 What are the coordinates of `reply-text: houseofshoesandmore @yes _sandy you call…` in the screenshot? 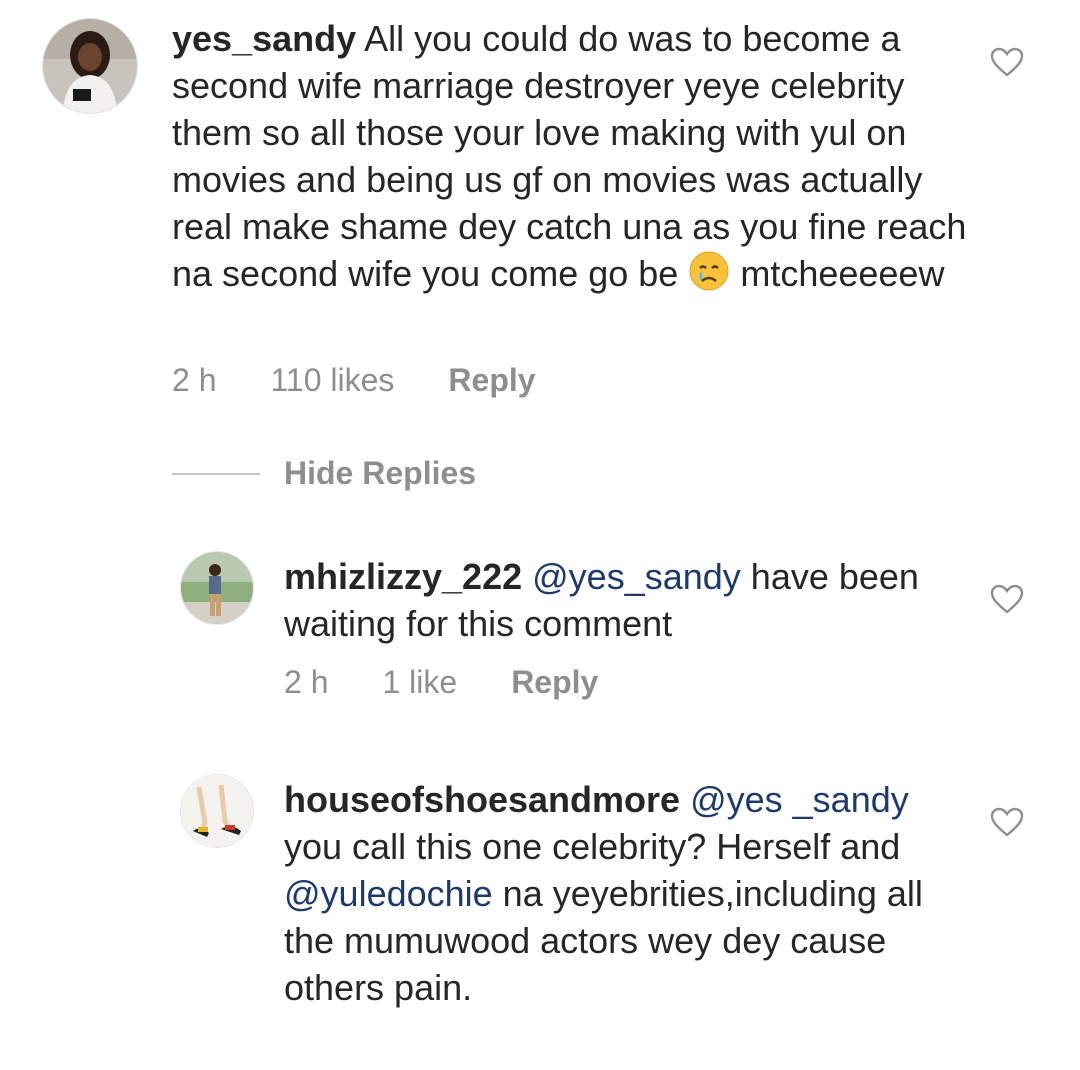 It's located at (604, 893).